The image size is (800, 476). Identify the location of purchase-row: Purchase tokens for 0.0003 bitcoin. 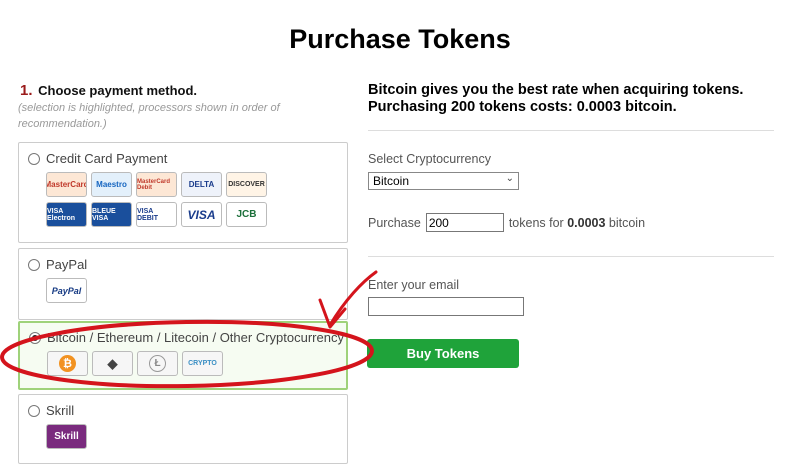
(506, 222).